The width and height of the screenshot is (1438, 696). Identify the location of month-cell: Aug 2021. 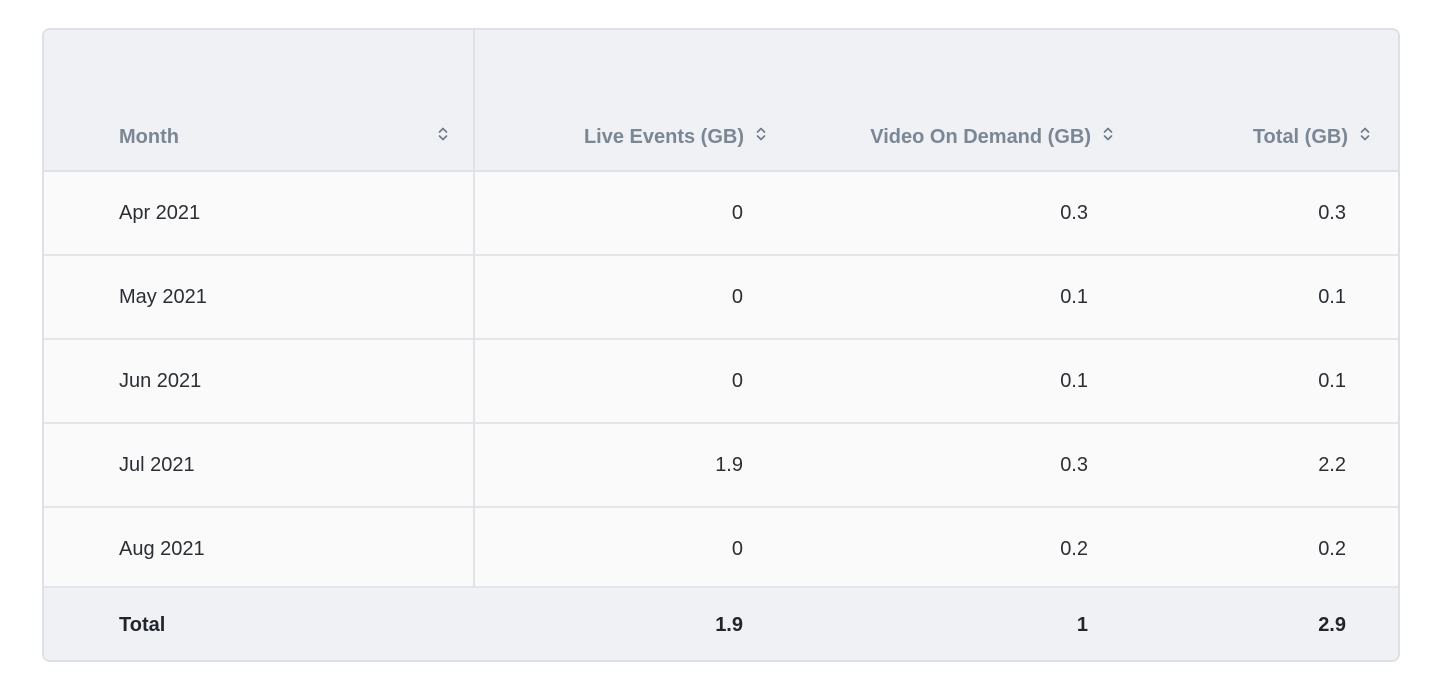
(162, 549).